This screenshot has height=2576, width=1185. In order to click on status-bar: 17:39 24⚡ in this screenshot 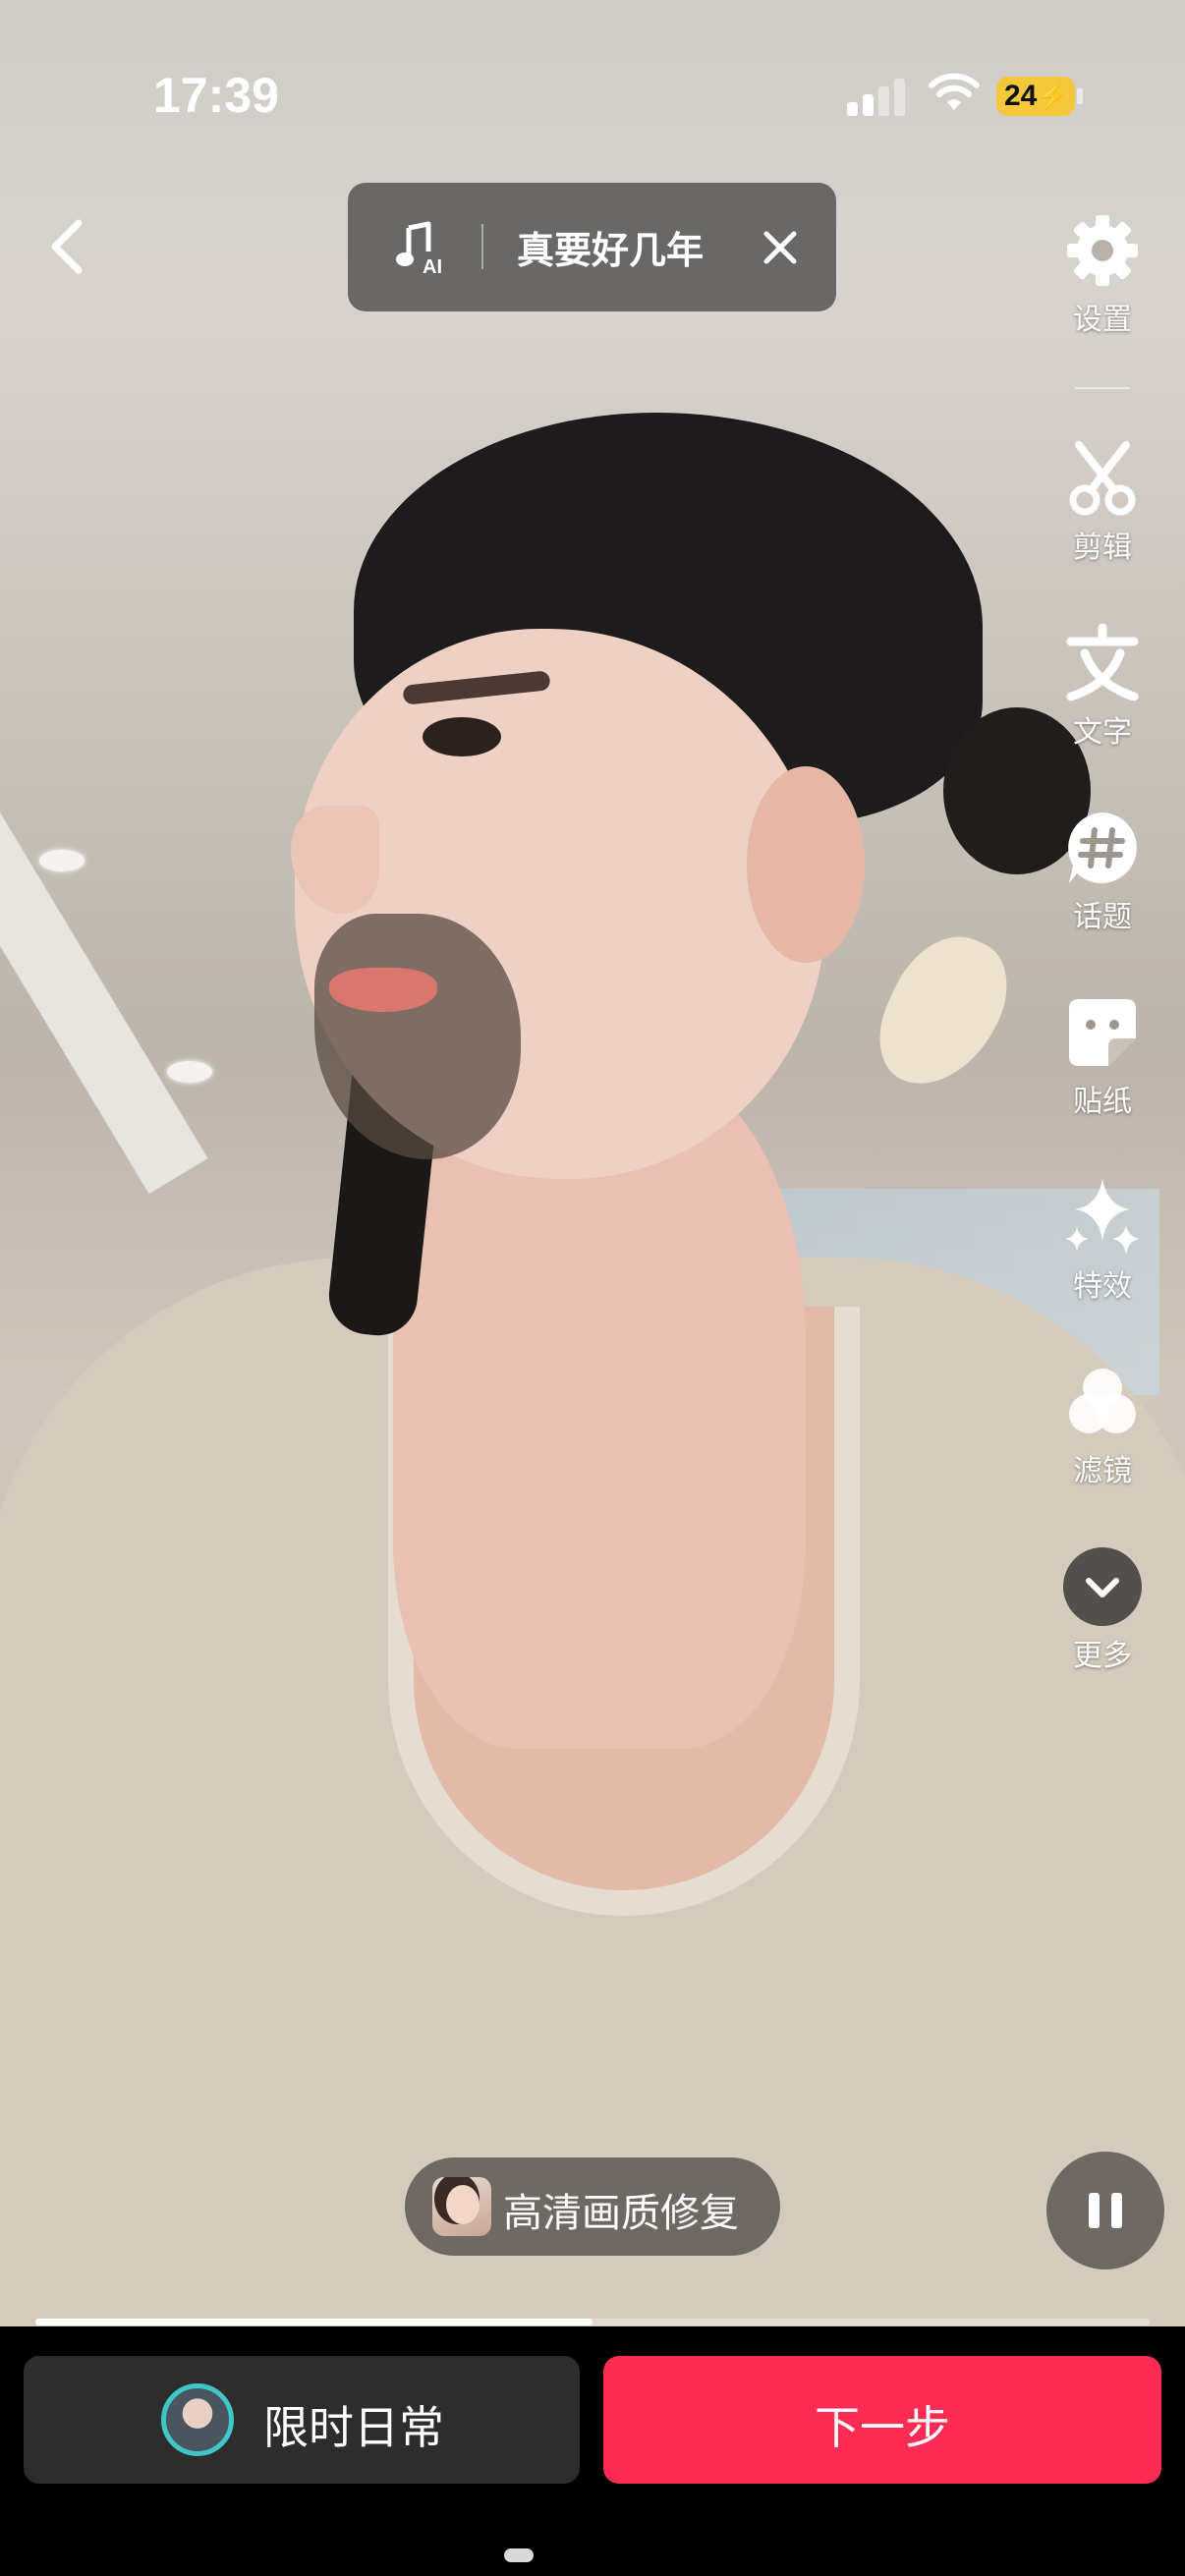, I will do `click(592, 93)`.